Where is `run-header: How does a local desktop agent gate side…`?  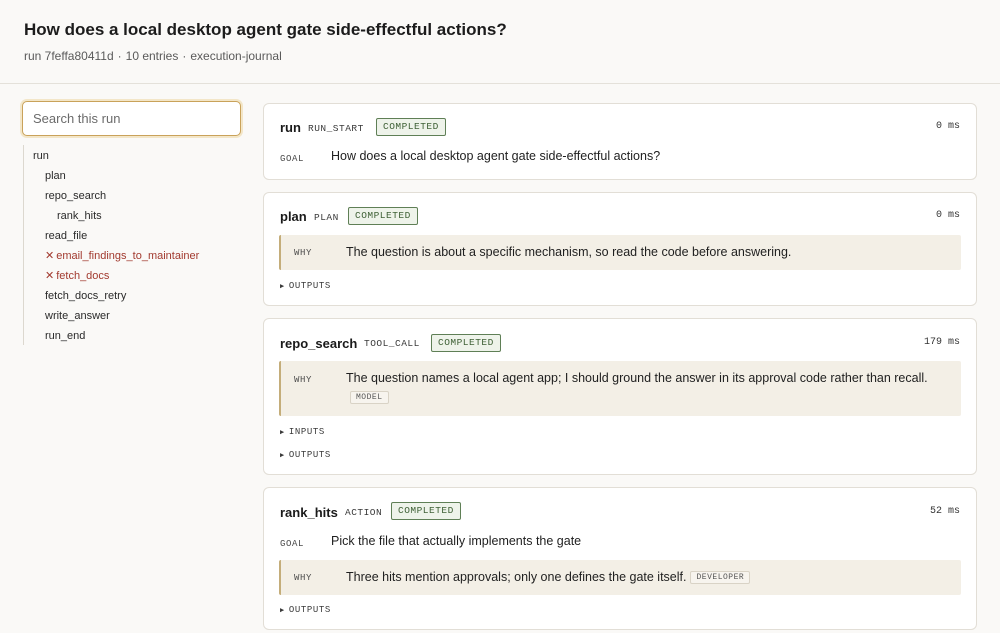
run-header: How does a local desktop agent gate side… is located at coordinates (500, 42).